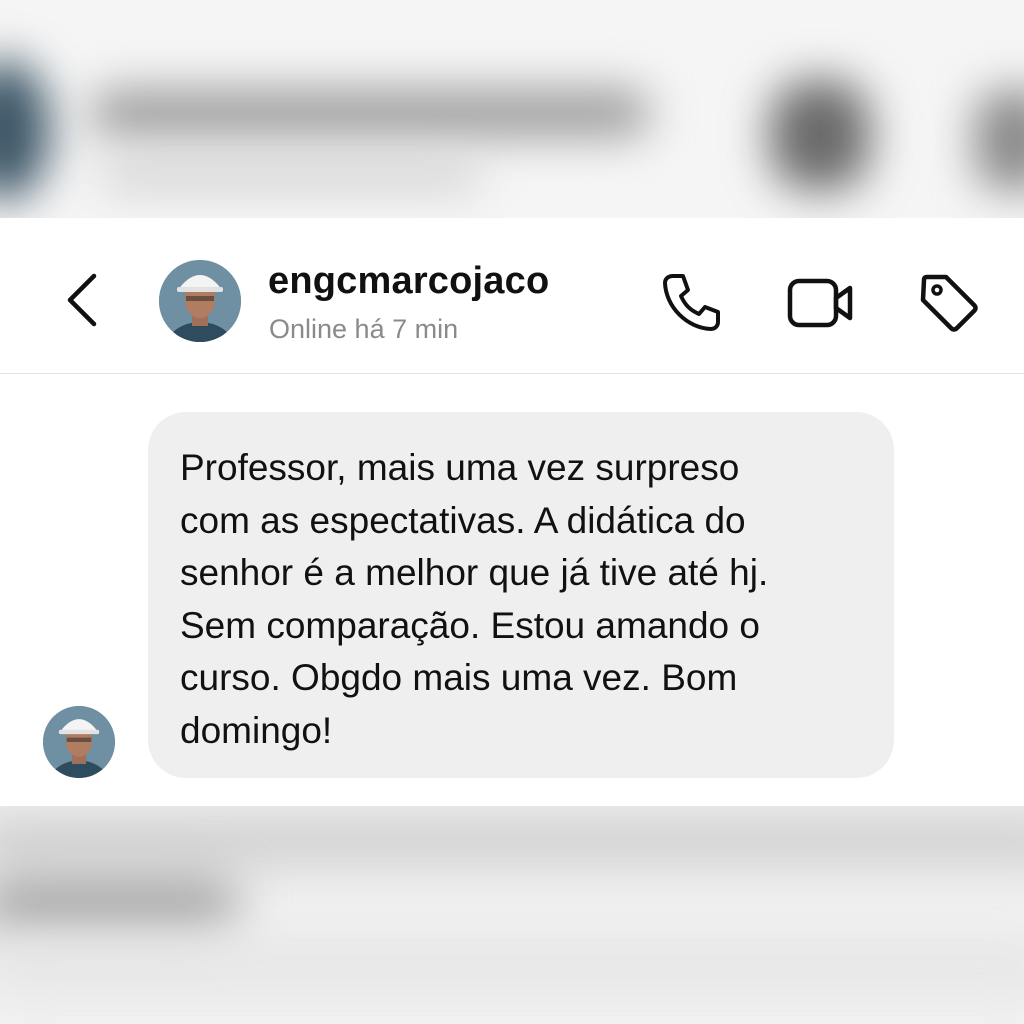 This screenshot has width=1024, height=1024. I want to click on tag-icon, so click(949, 303).